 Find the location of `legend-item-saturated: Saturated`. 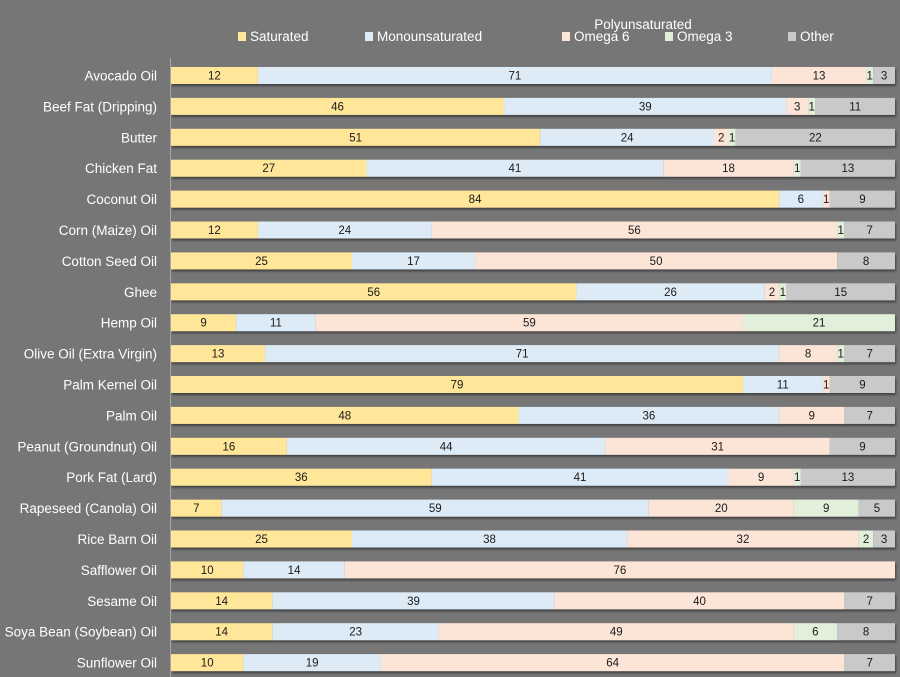

legend-item-saturated: Saturated is located at coordinates (273, 36).